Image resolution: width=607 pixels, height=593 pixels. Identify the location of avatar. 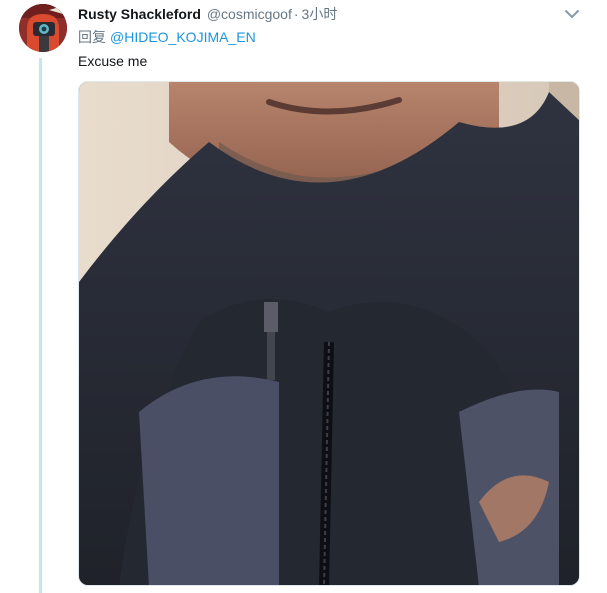
(43, 28).